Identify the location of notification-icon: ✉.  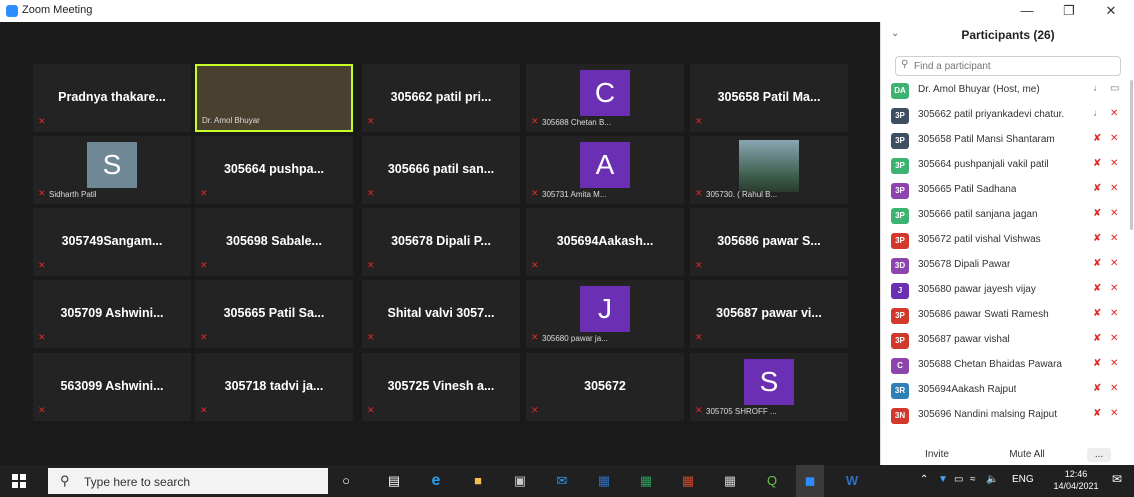
(1117, 479).